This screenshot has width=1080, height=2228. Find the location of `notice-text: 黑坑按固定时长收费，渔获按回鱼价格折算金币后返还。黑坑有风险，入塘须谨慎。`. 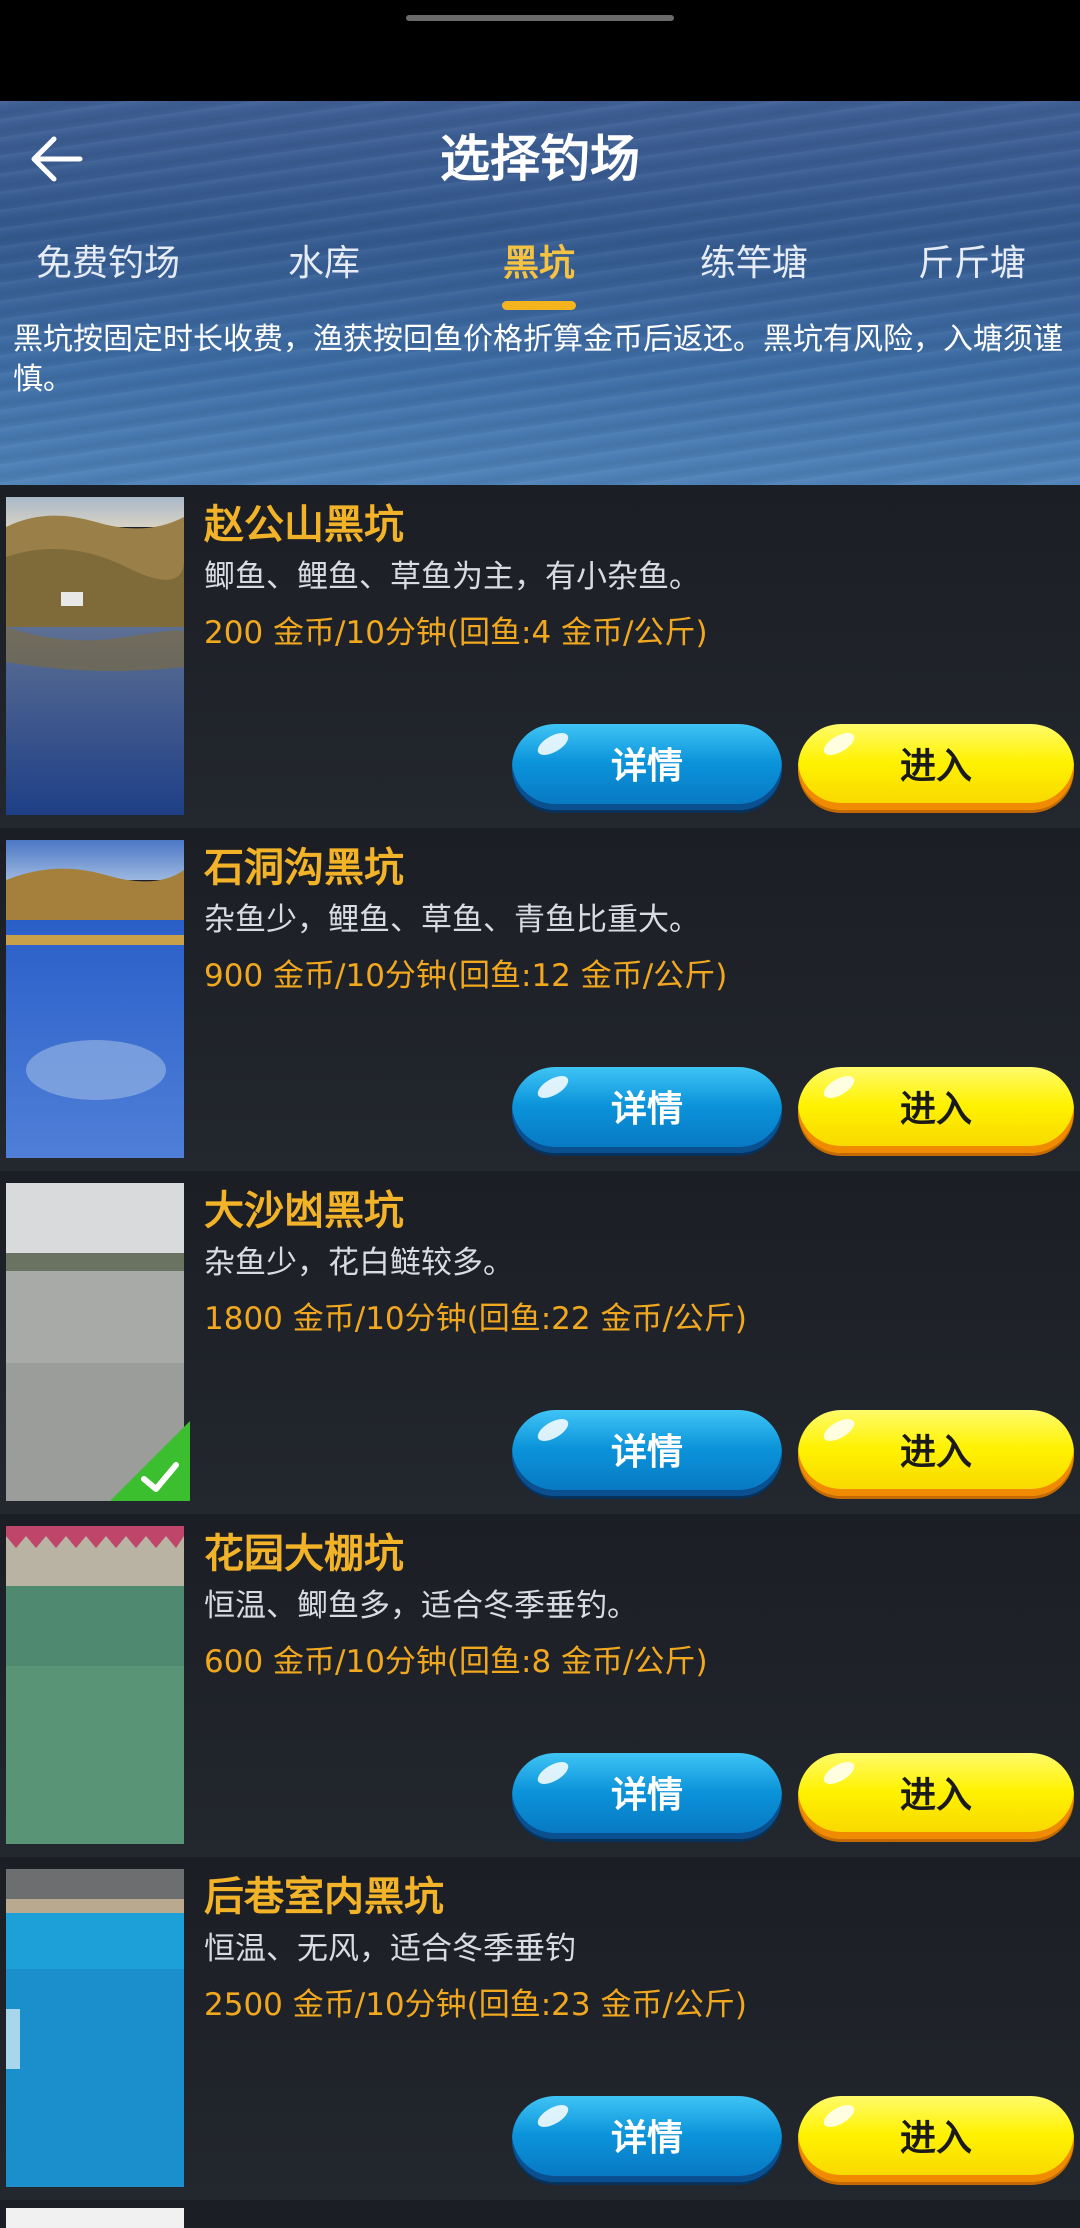

notice-text: 黑坑按固定时长收费，渔获按回鱼价格折算金币后返还。黑坑有风险，入塘须谨慎。 is located at coordinates (538, 359).